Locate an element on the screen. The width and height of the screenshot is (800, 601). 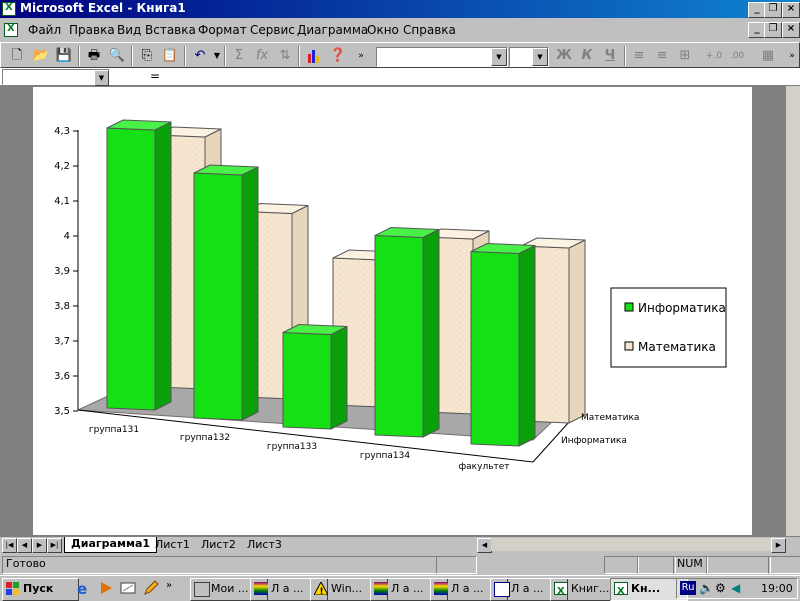
chart-wizard-icon is located at coordinates (314, 56).